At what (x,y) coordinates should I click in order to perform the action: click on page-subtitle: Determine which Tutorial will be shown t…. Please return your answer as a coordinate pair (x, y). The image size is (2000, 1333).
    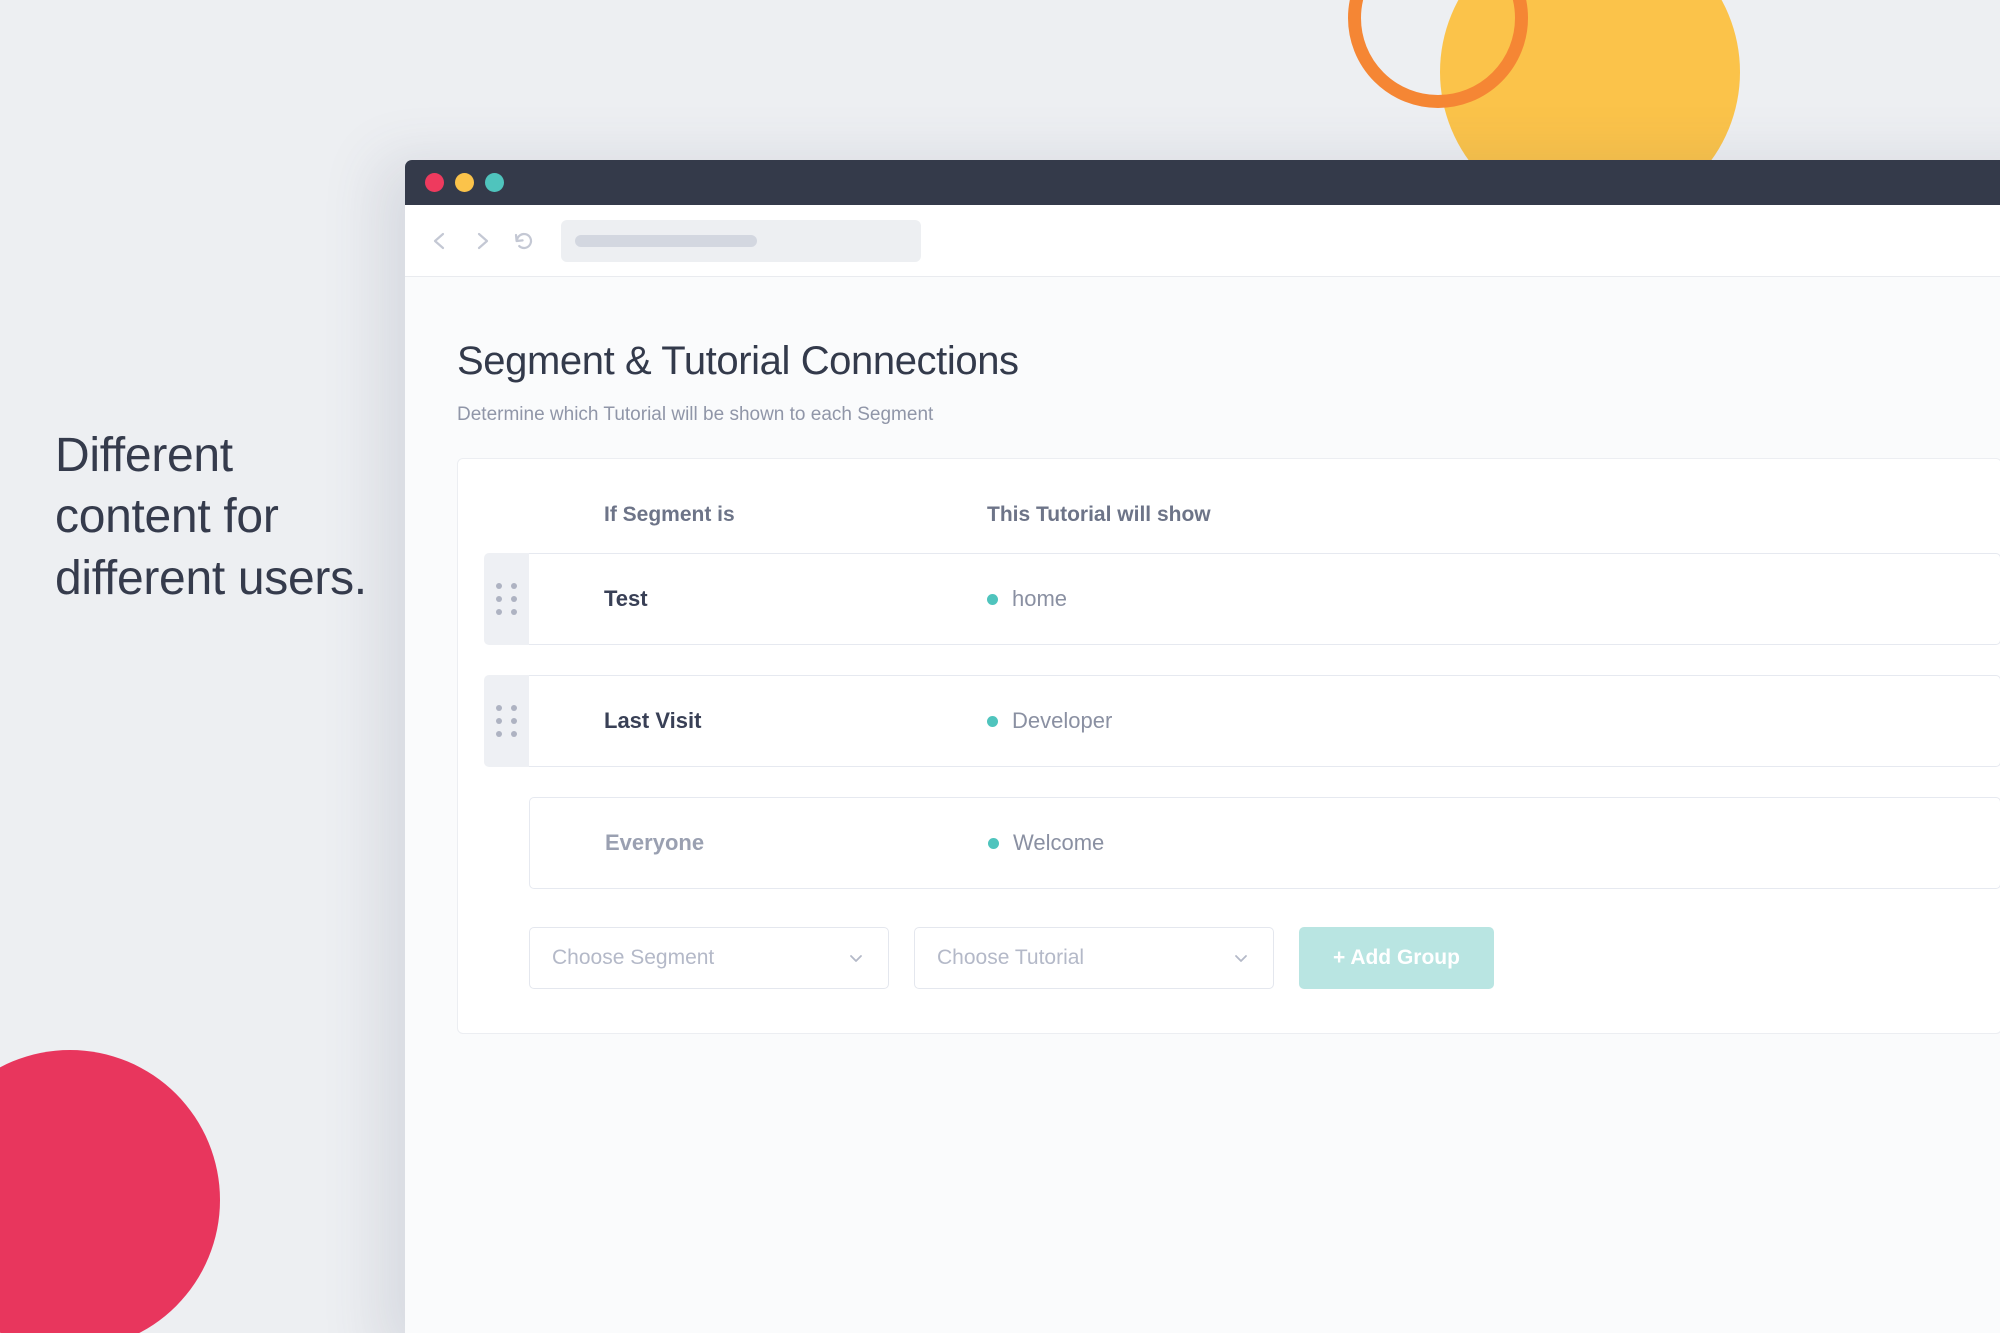
    Looking at the image, I should click on (695, 414).